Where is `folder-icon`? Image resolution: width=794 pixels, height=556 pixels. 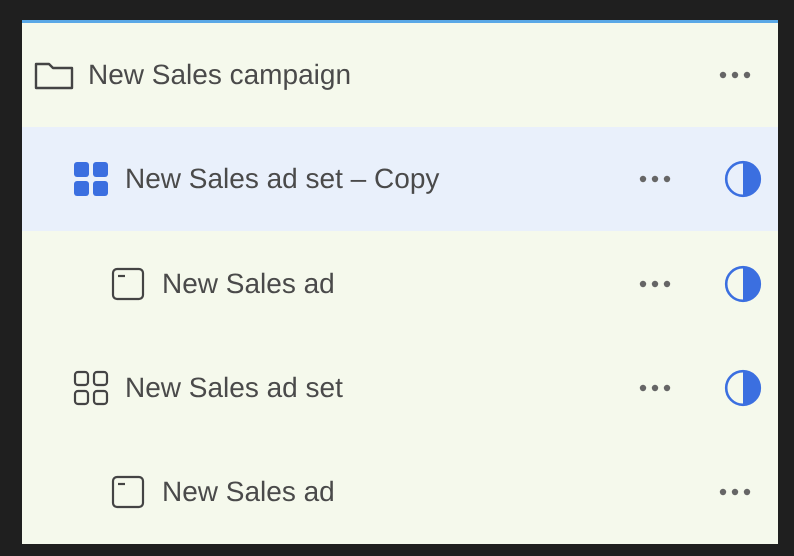
folder-icon is located at coordinates (54, 75).